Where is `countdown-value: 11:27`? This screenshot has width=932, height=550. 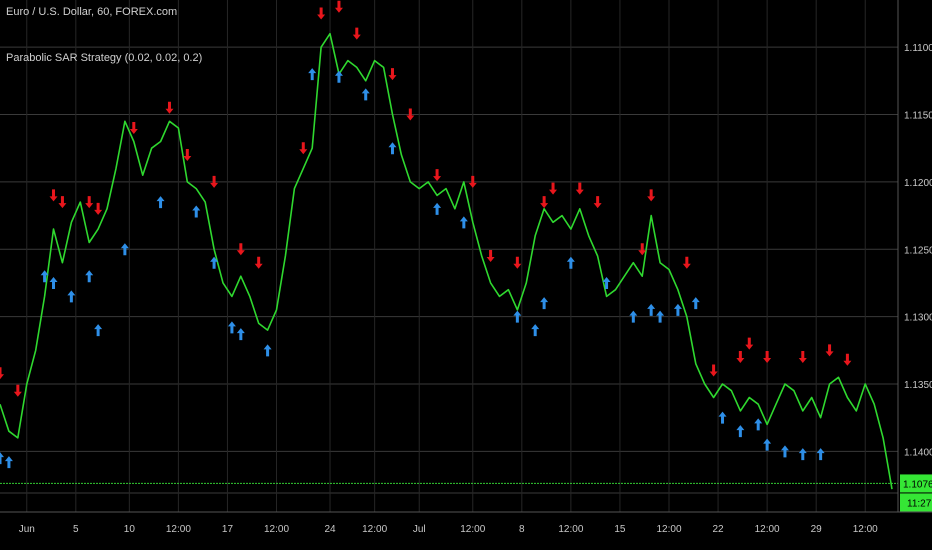
countdown-value: 11:27 is located at coordinates (919, 503).